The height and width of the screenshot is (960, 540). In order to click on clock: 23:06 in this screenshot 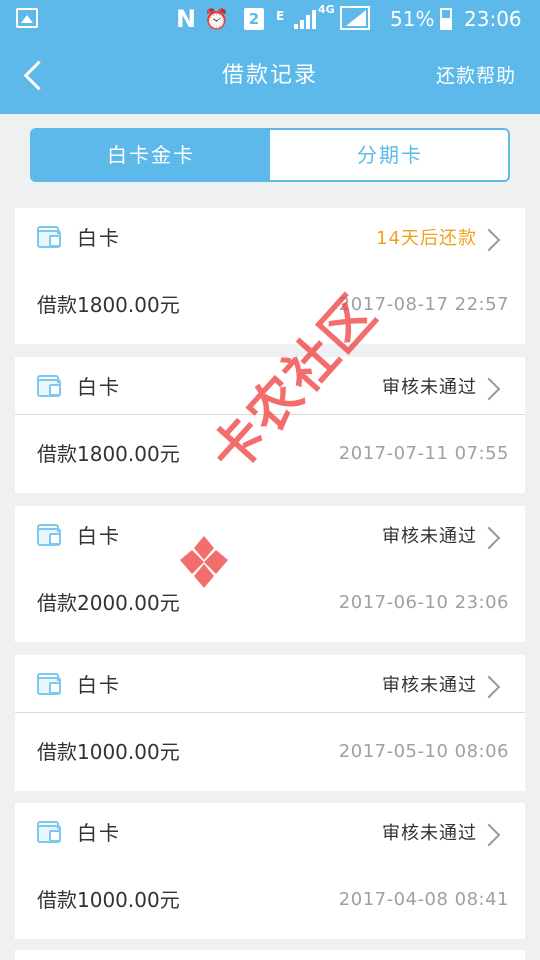, I will do `click(493, 19)`.